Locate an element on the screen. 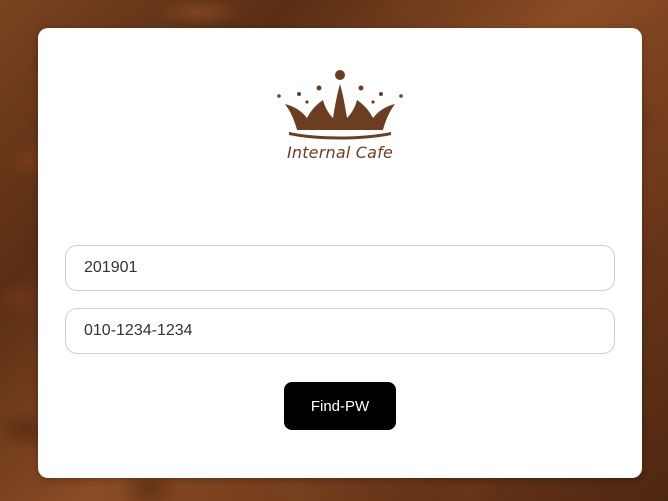 The image size is (668, 501). brand-name: Internal Cafe is located at coordinates (340, 152).